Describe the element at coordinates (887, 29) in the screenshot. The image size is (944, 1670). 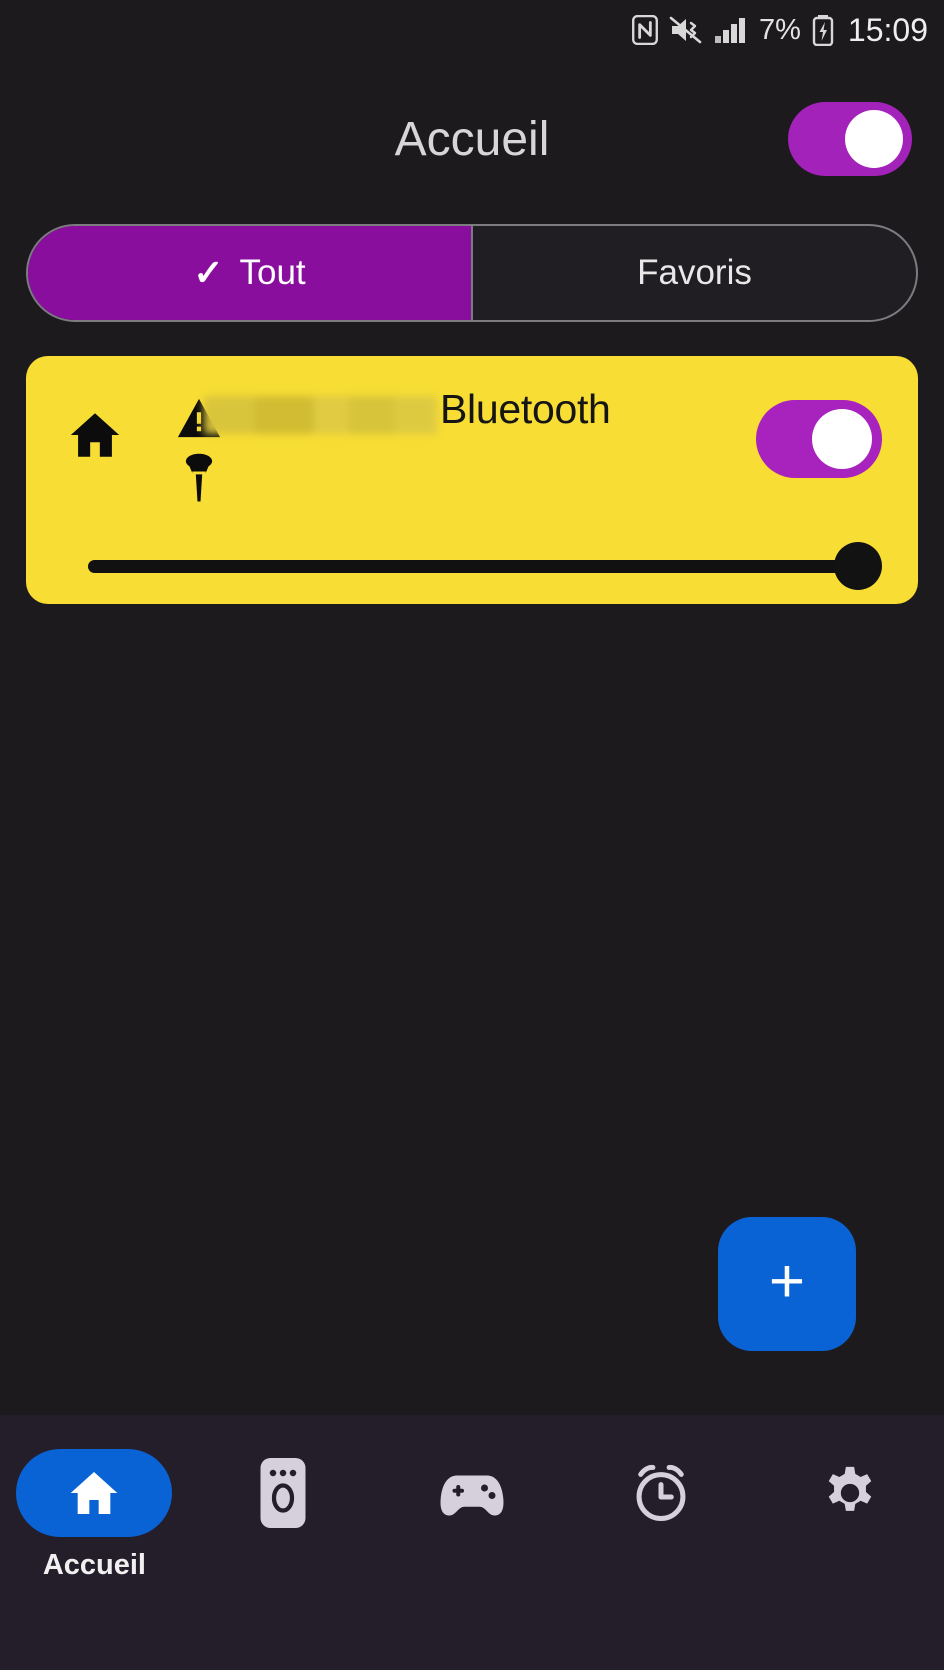
I see `clock-text: 15:09` at that location.